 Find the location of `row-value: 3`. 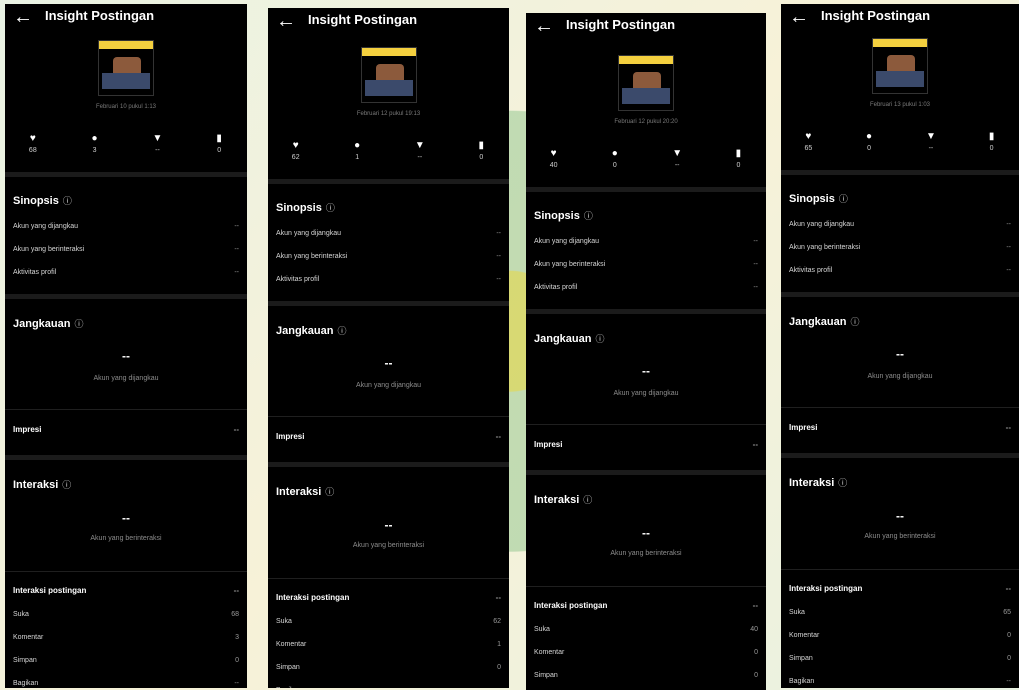

row-value: 3 is located at coordinates (237, 637).